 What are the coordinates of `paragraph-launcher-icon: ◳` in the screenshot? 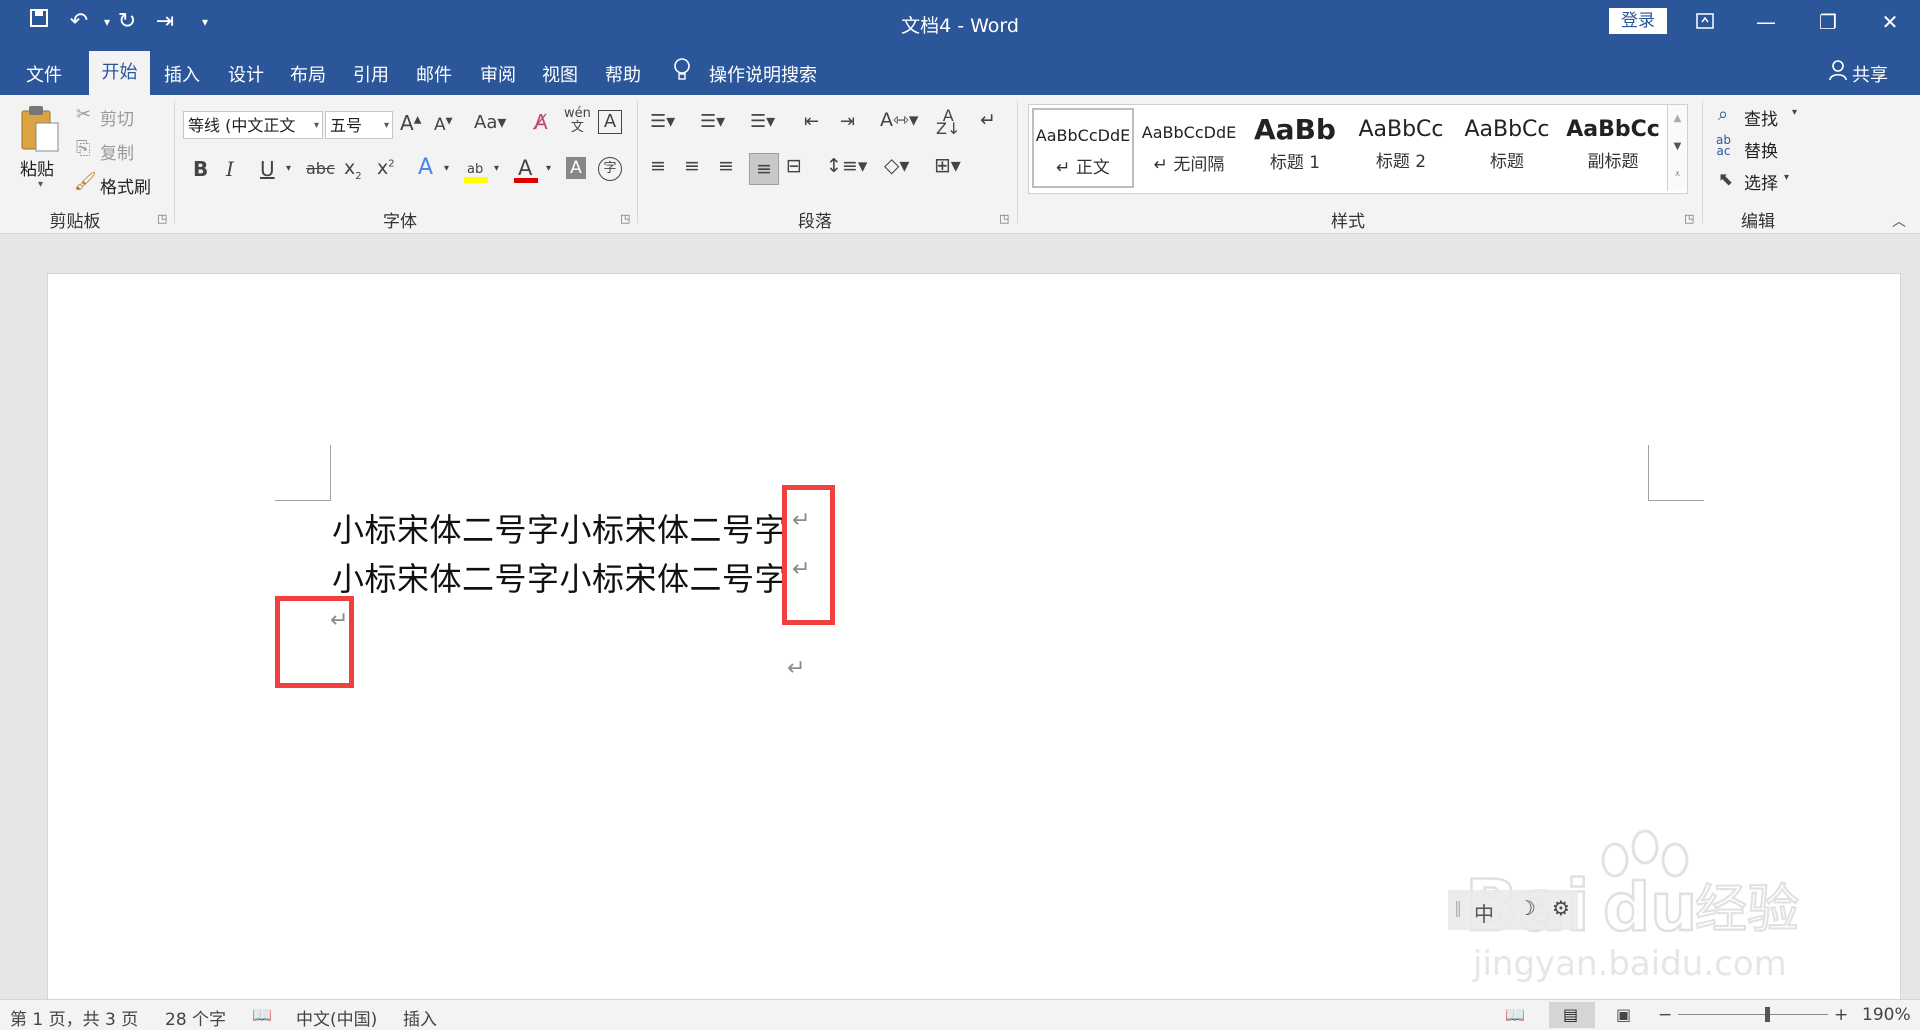 It's located at (1004, 218).